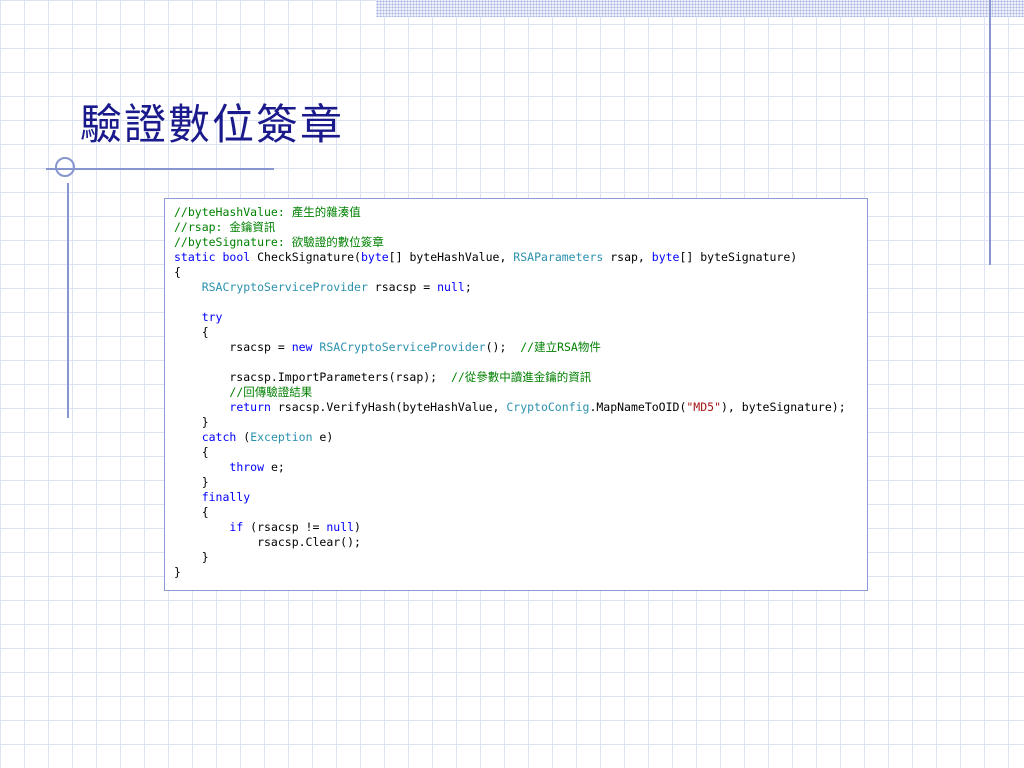  Describe the element at coordinates (521, 377) in the screenshot. I see `code-token: //從參數中讀進金鑰的資訊` at that location.